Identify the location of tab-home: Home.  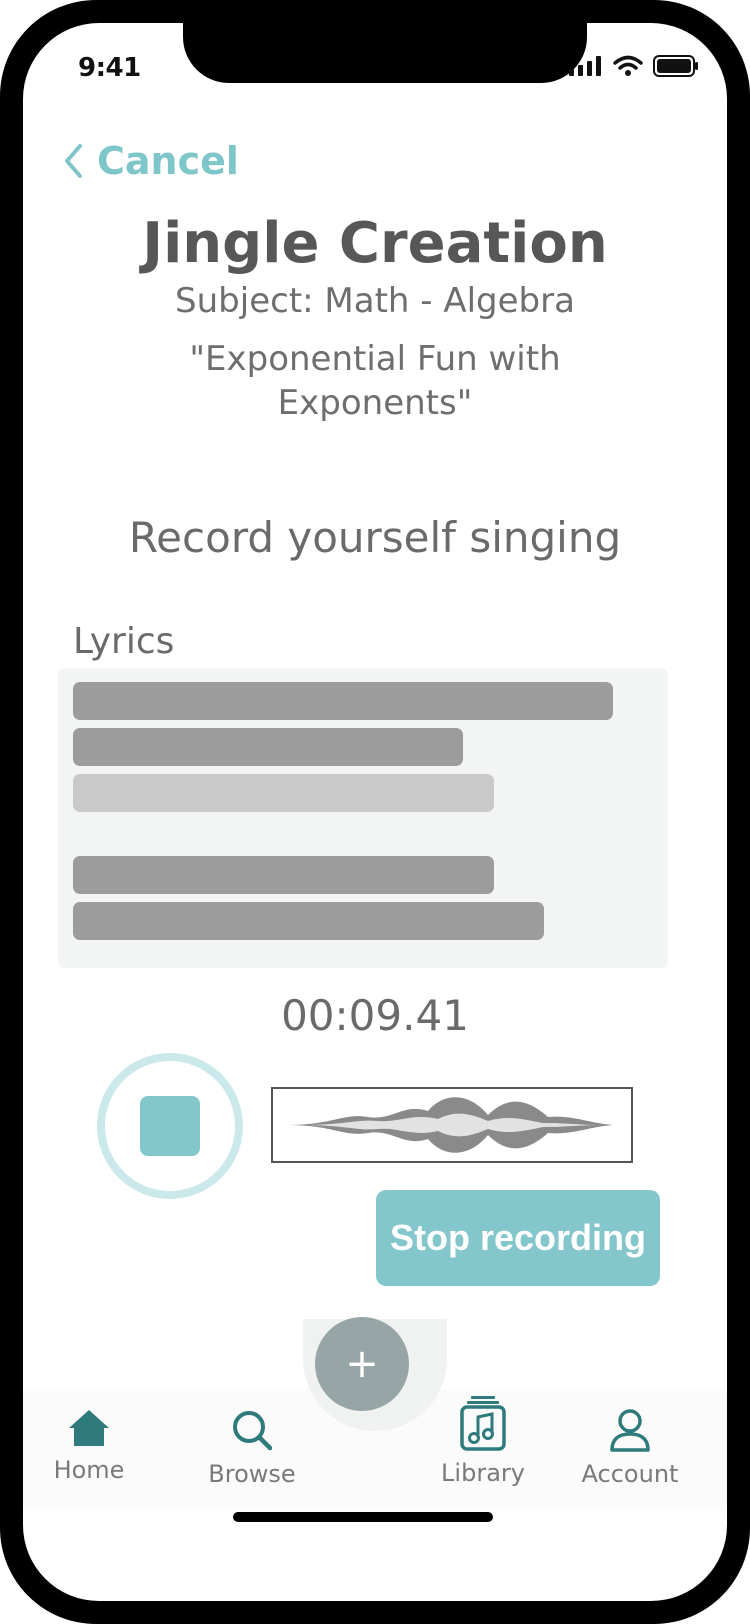
(89, 1446).